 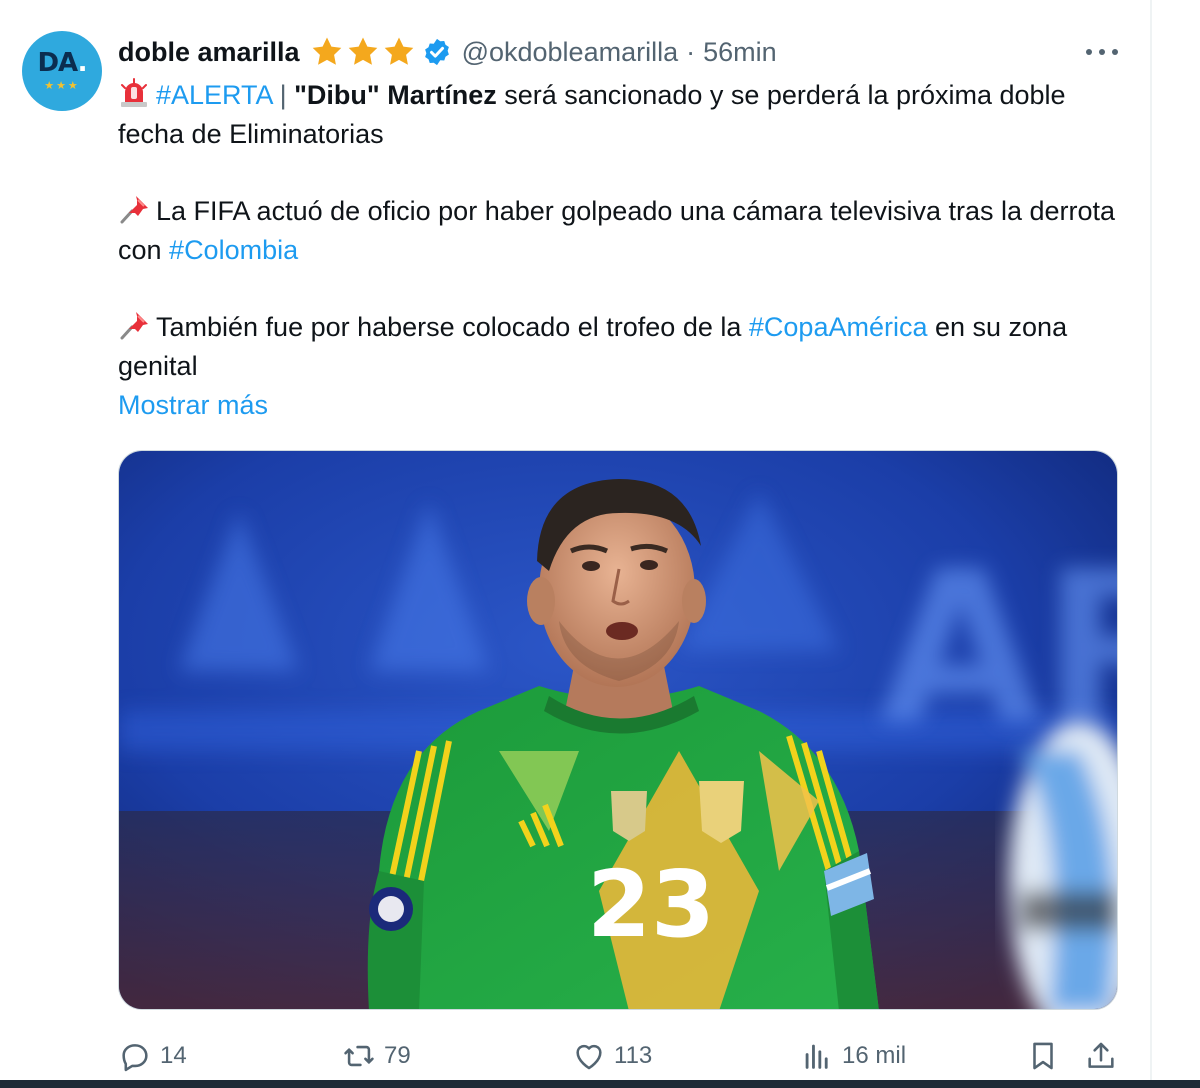 I want to click on tweet-actions: 14 79 113 16 mil, so click(x=618, y=1056).